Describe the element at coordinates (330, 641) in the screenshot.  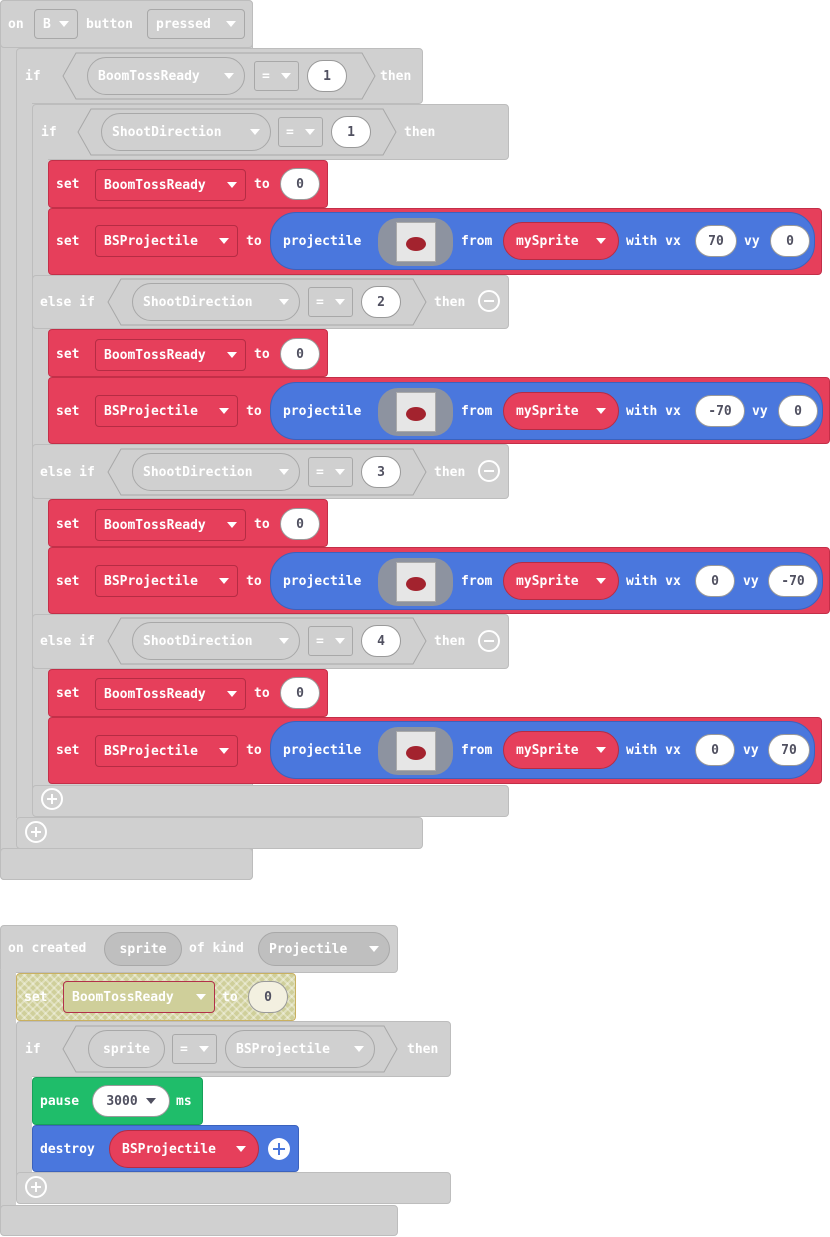
I see `branch4-operator-dropdown: =` at that location.